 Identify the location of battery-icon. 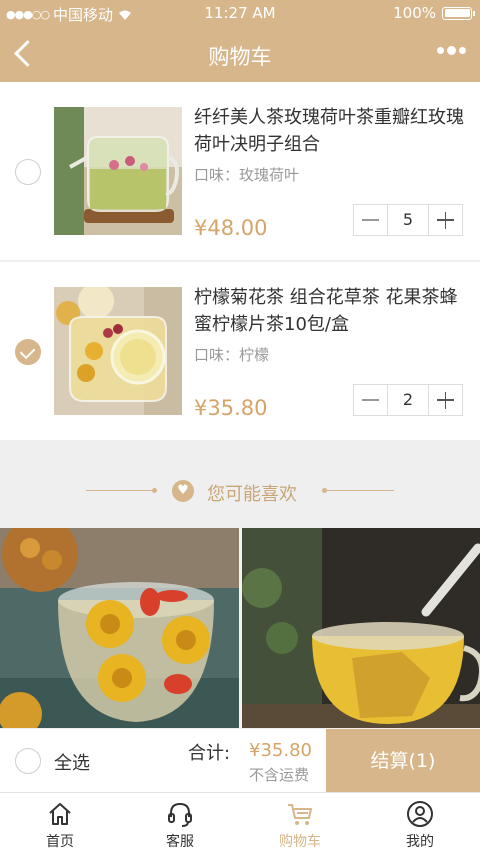
(458, 13).